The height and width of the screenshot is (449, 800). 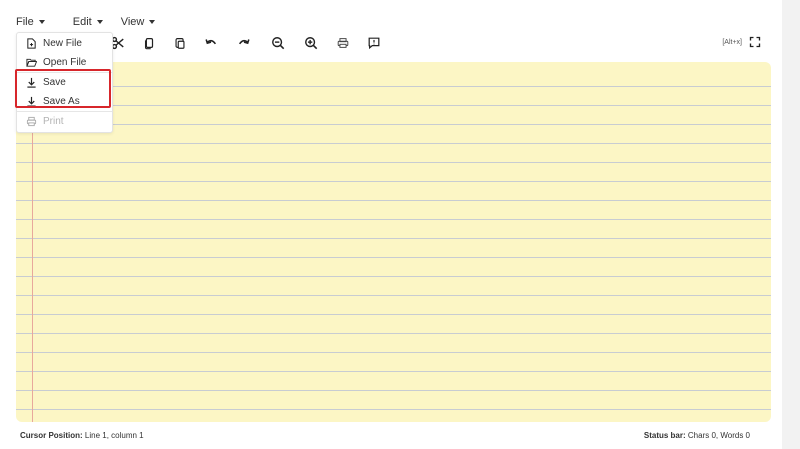 What do you see at coordinates (664, 435) in the screenshot?
I see `status-label: Status bar:` at bounding box center [664, 435].